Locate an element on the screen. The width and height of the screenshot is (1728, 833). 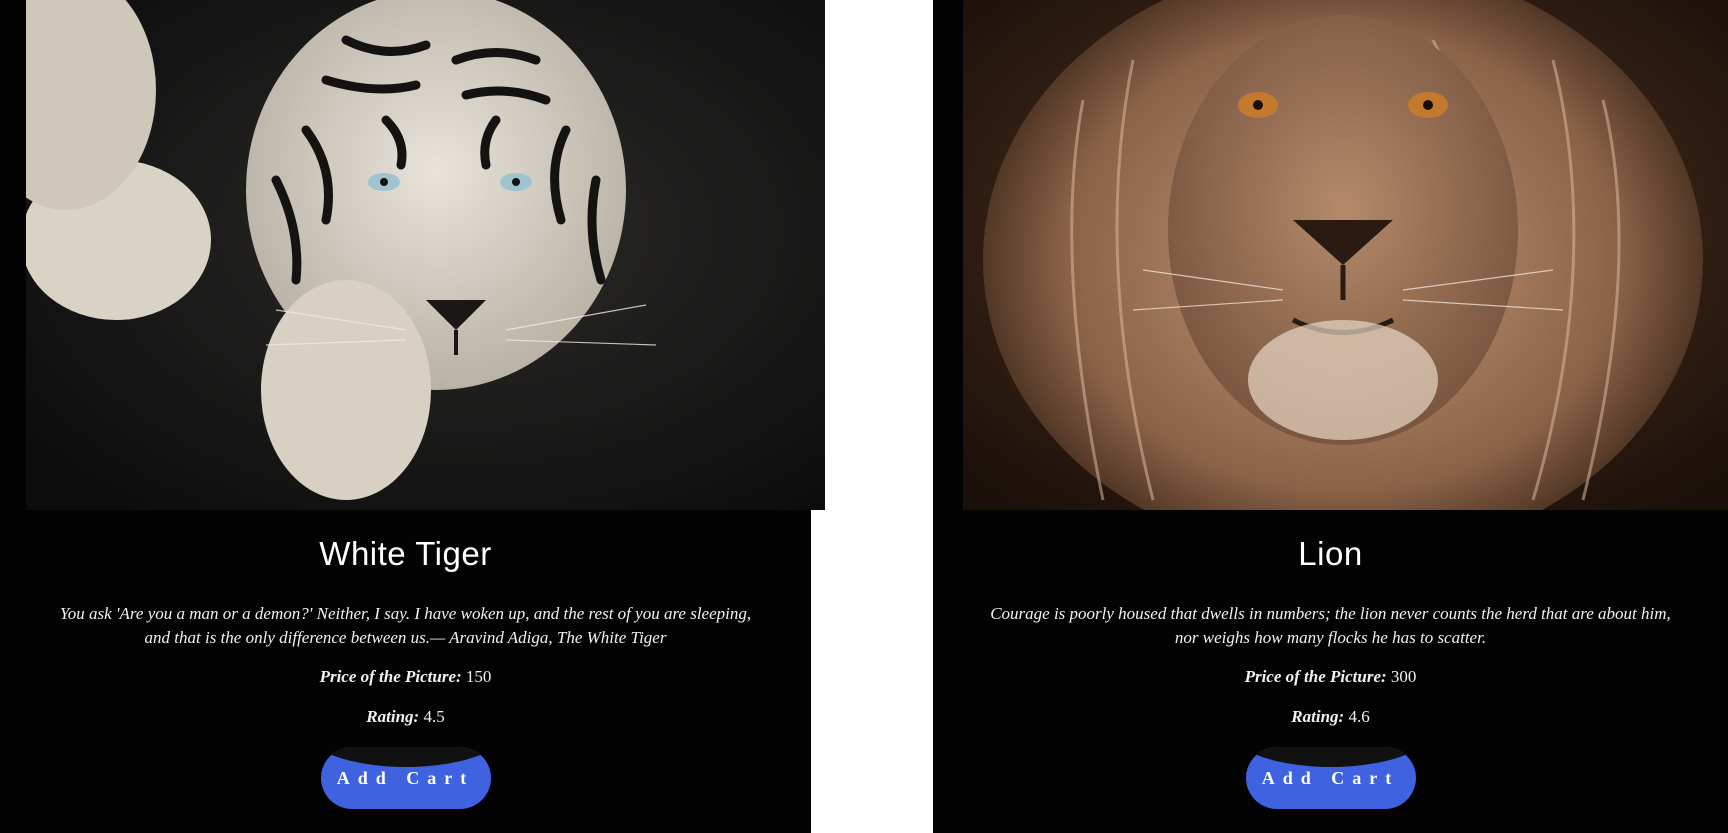
rating-line: Rating: 4.6 is located at coordinates (1330, 717).